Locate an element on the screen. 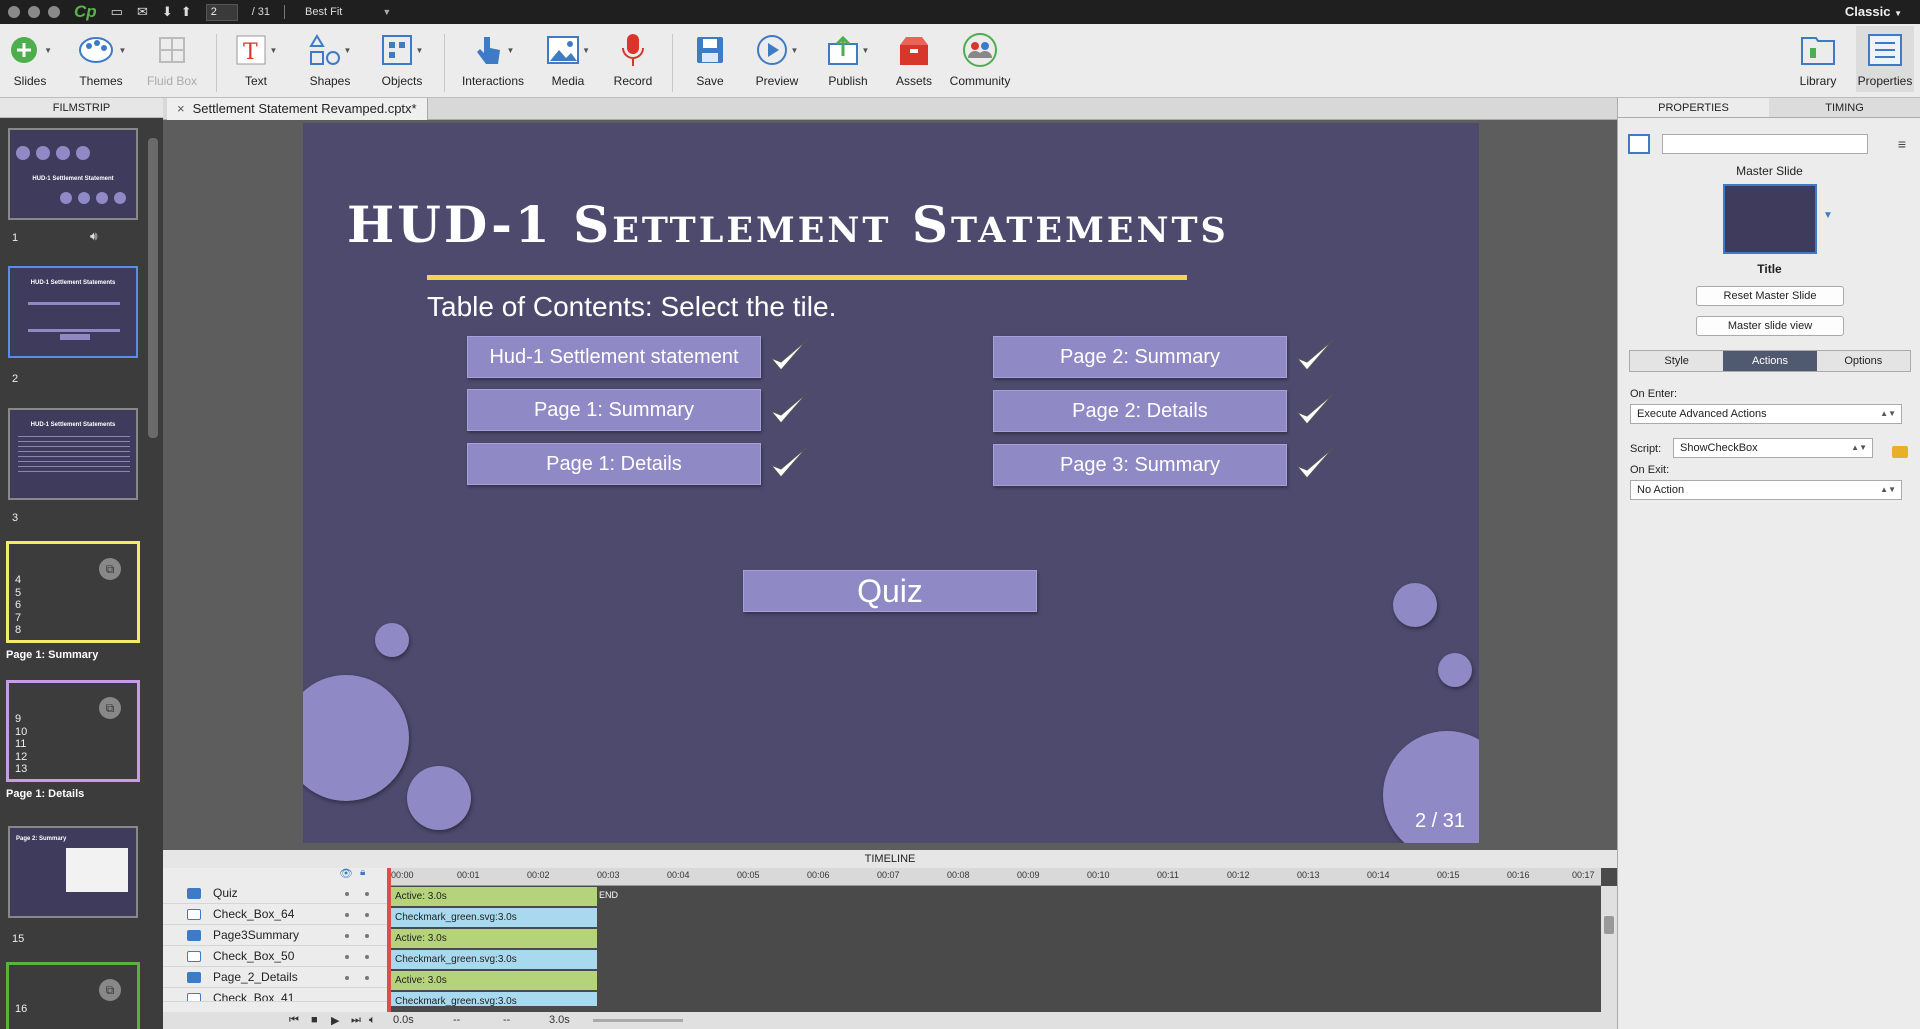  shapes-button: ▼ Shapes is located at coordinates (330, 59).